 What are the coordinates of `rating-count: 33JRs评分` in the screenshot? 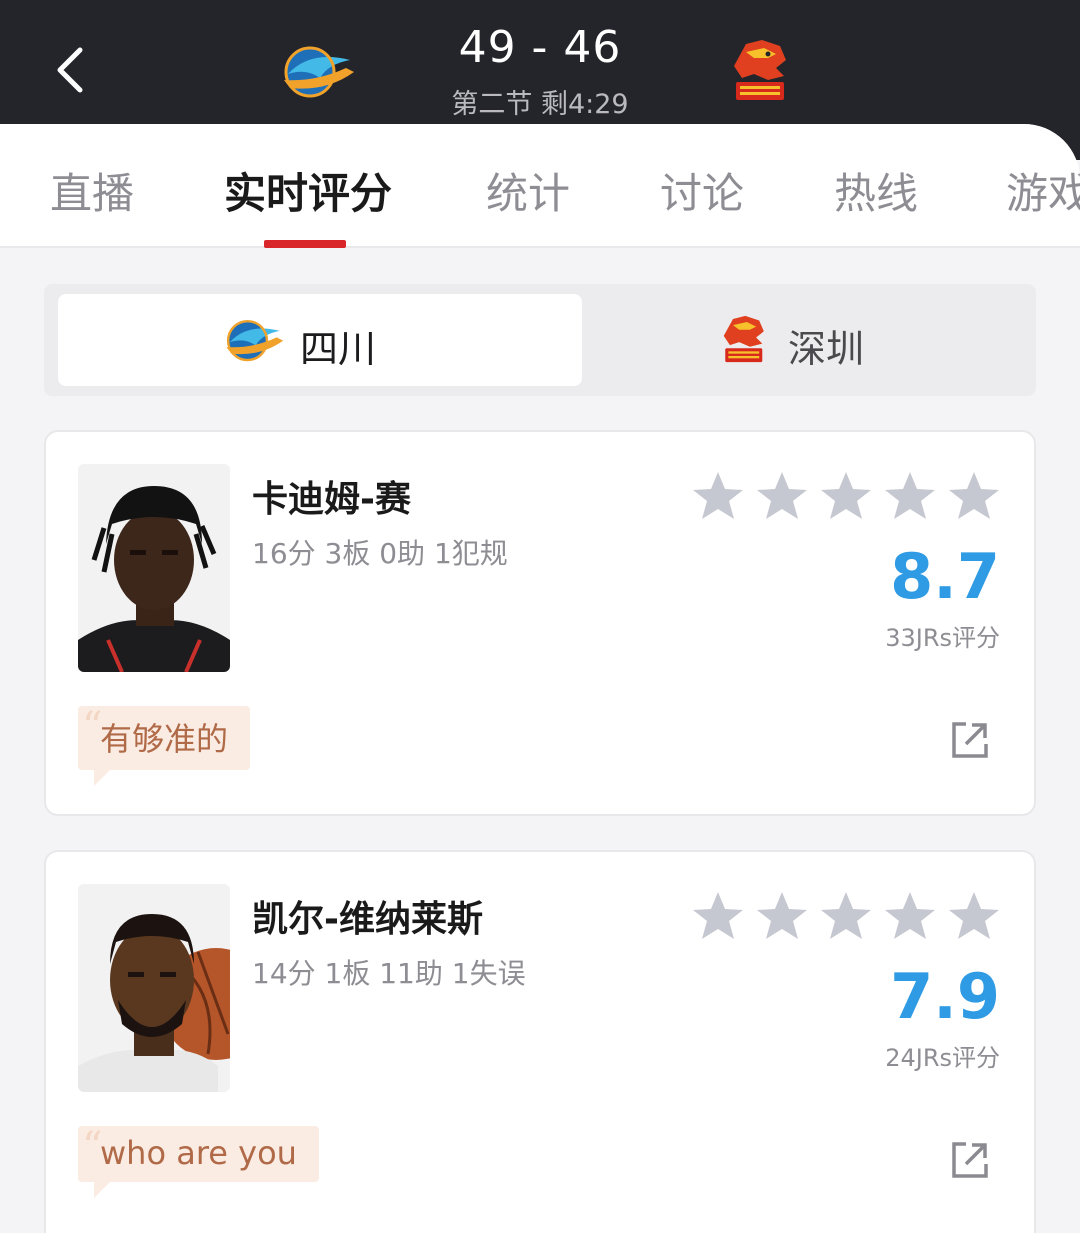 It's located at (942, 638).